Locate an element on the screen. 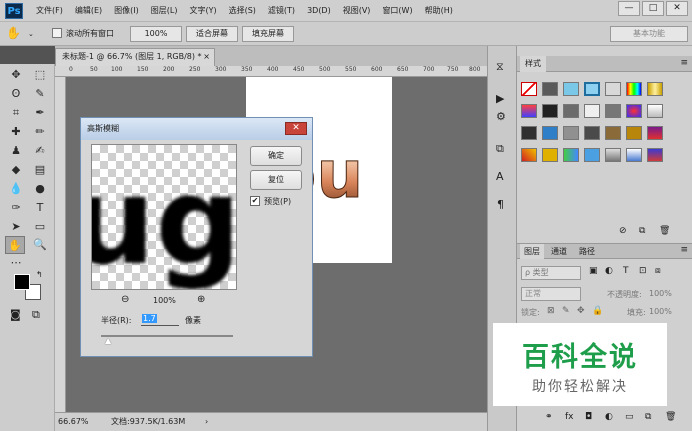 The width and height of the screenshot is (692, 431). quick-mask-icon: ◙ is located at coordinates (15, 314).